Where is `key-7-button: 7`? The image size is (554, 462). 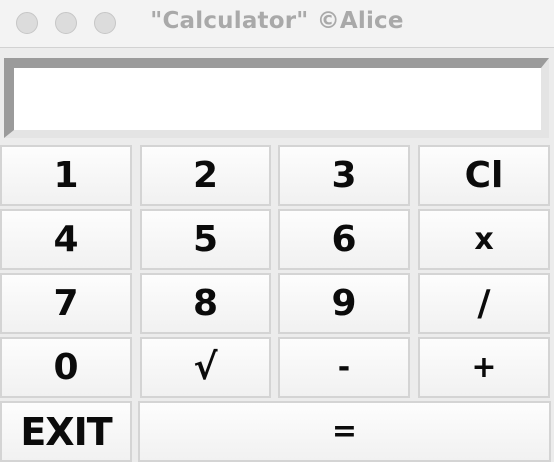
key-7-button: 7 is located at coordinates (66, 303).